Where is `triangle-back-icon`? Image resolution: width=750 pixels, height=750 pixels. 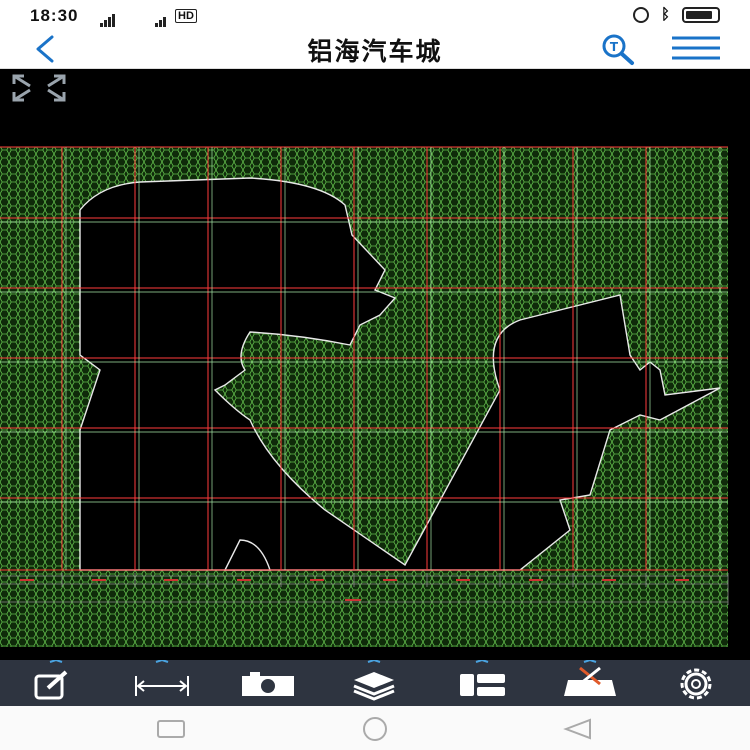
triangle-back-icon is located at coordinates (577, 729).